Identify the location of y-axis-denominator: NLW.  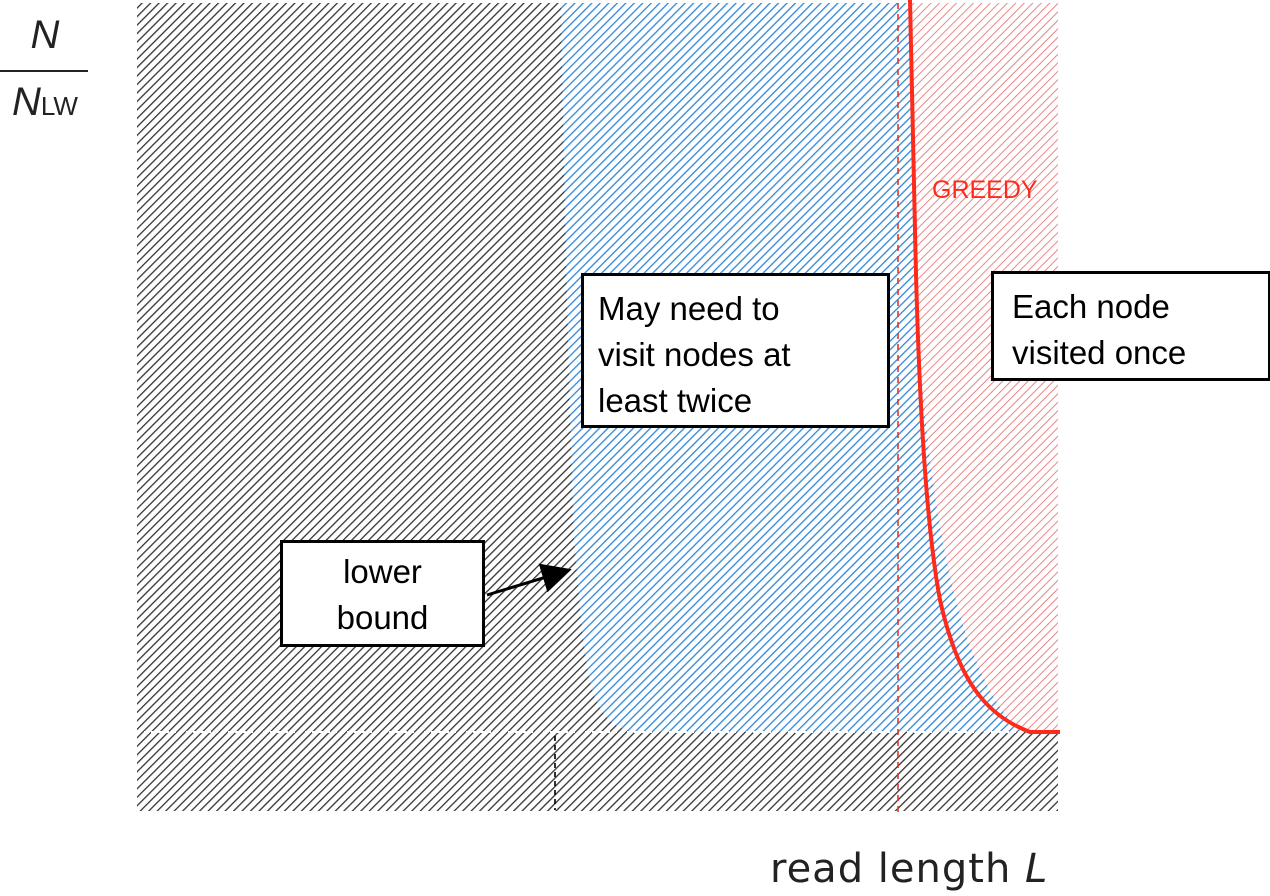
(45, 104).